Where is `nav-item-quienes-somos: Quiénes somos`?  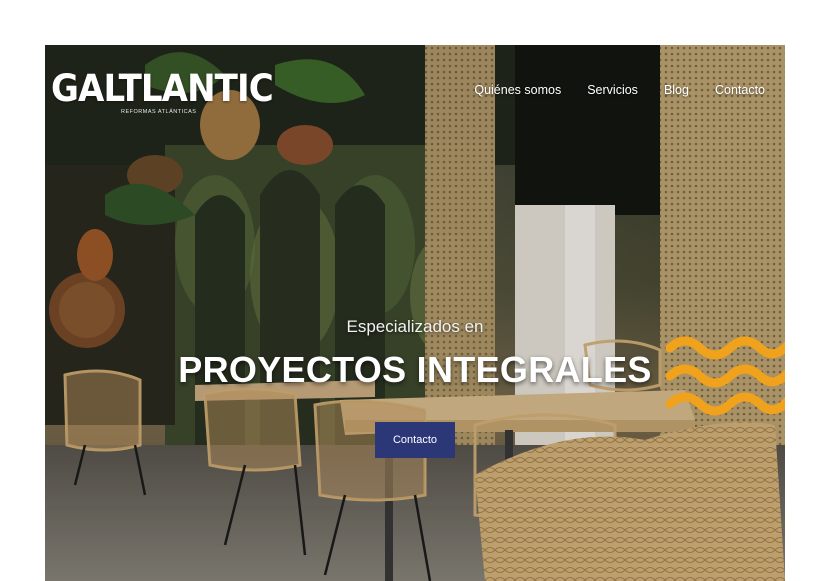
nav-item-quienes-somos: Quiénes somos is located at coordinates (517, 90).